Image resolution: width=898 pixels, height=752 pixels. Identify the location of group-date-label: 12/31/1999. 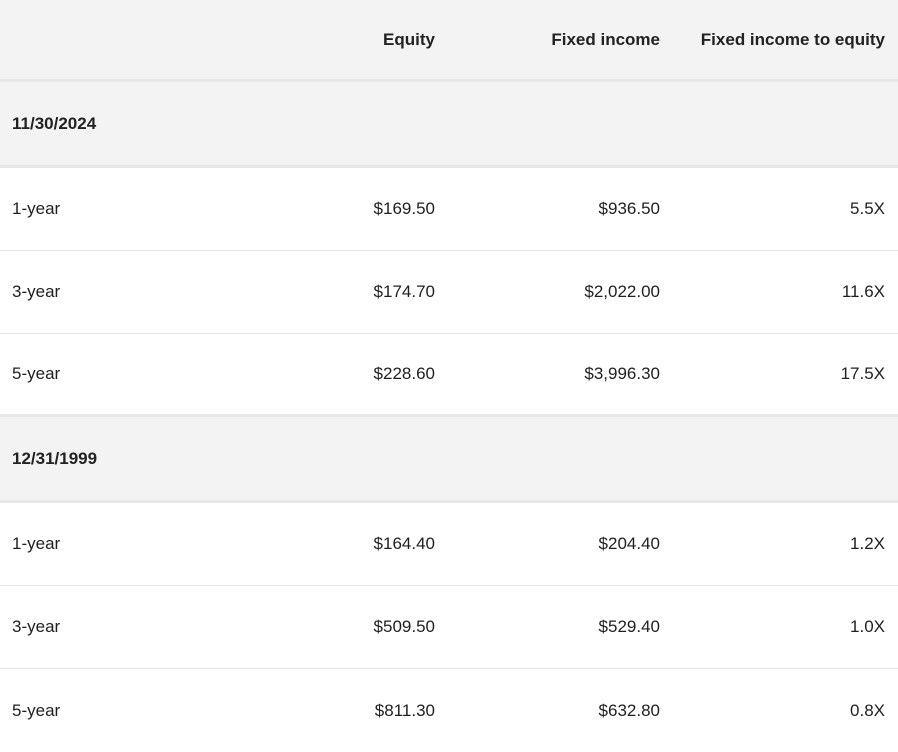
(55, 458).